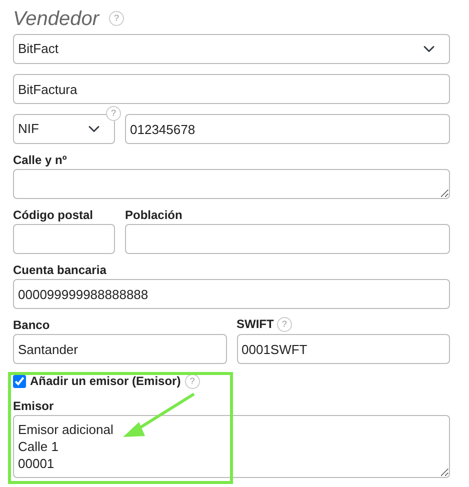 The image size is (469, 487). Describe the element at coordinates (231, 184) in the screenshot. I see `street-field` at that location.